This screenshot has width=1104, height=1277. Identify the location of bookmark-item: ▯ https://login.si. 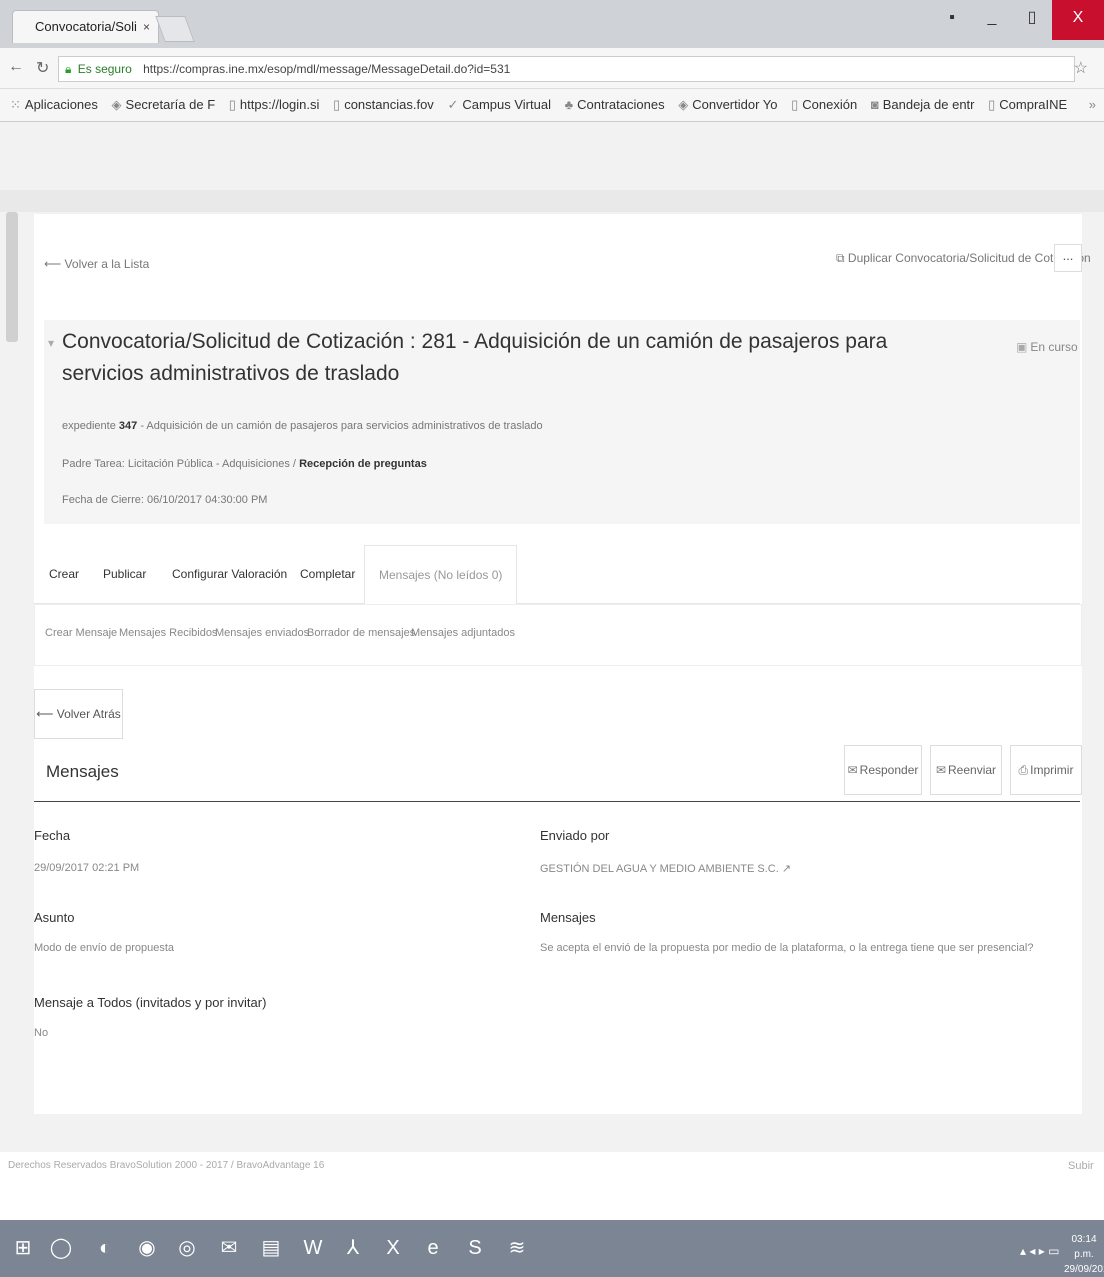
(274, 105).